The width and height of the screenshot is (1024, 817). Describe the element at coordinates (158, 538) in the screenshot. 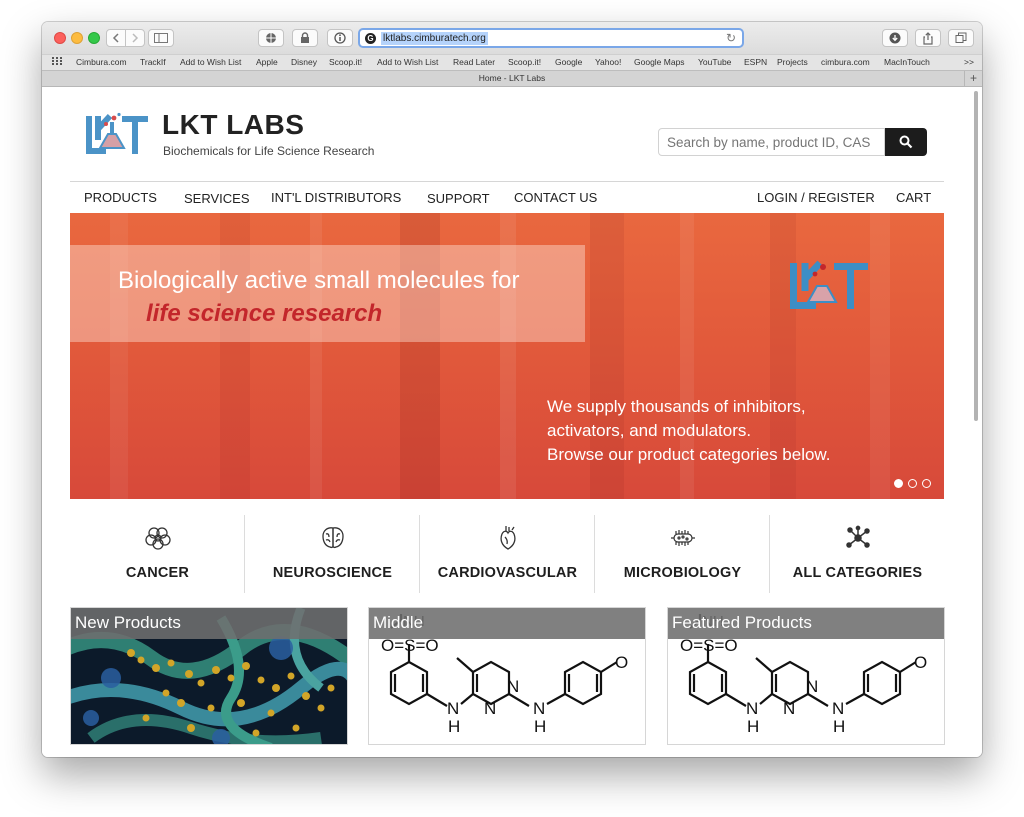

I see `cell-cluster-icon` at that location.